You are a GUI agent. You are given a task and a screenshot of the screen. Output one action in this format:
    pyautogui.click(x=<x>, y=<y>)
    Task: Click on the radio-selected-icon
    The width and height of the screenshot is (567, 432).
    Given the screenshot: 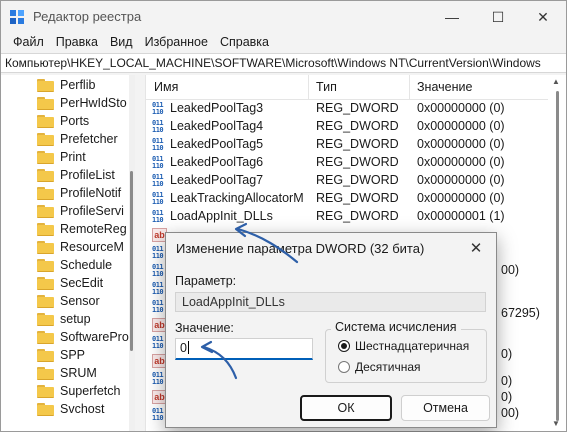 What is the action you would take?
    pyautogui.click(x=344, y=346)
    